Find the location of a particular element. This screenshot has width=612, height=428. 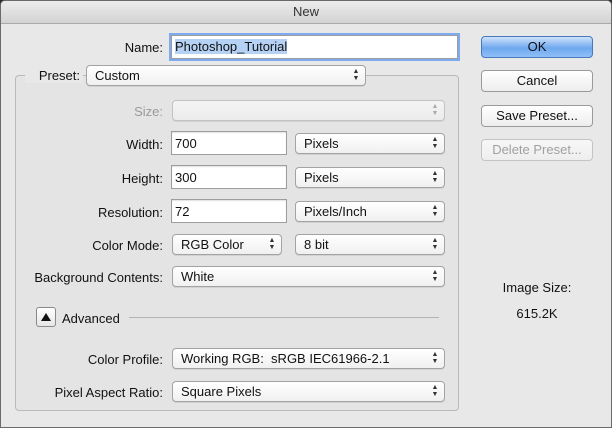

preset-label: Preset: is located at coordinates (54, 75).